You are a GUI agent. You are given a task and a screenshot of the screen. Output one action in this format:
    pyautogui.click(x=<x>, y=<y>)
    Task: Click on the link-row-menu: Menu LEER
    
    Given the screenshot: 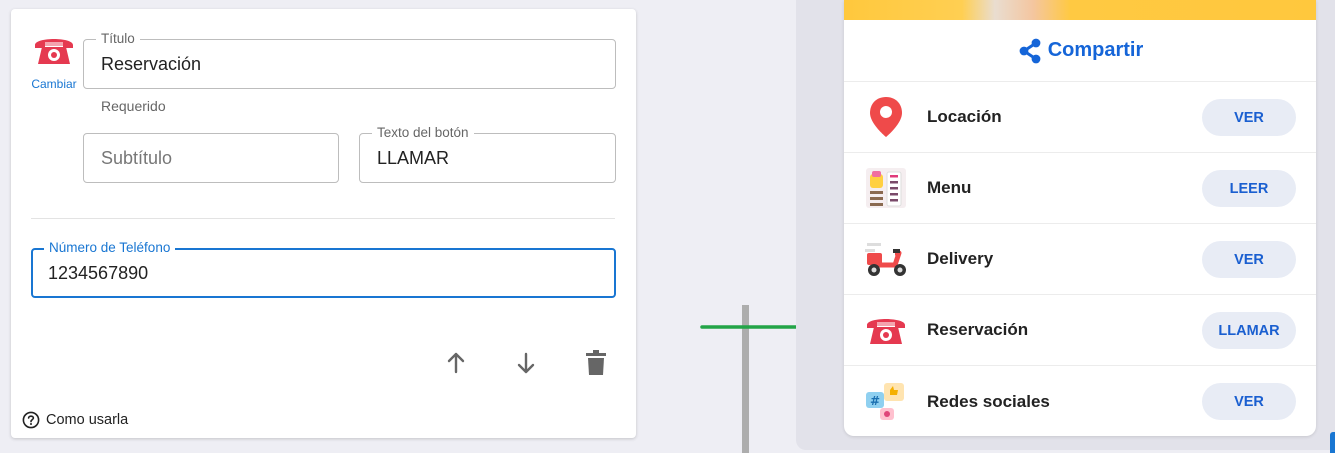 What is the action you would take?
    pyautogui.click(x=1080, y=188)
    